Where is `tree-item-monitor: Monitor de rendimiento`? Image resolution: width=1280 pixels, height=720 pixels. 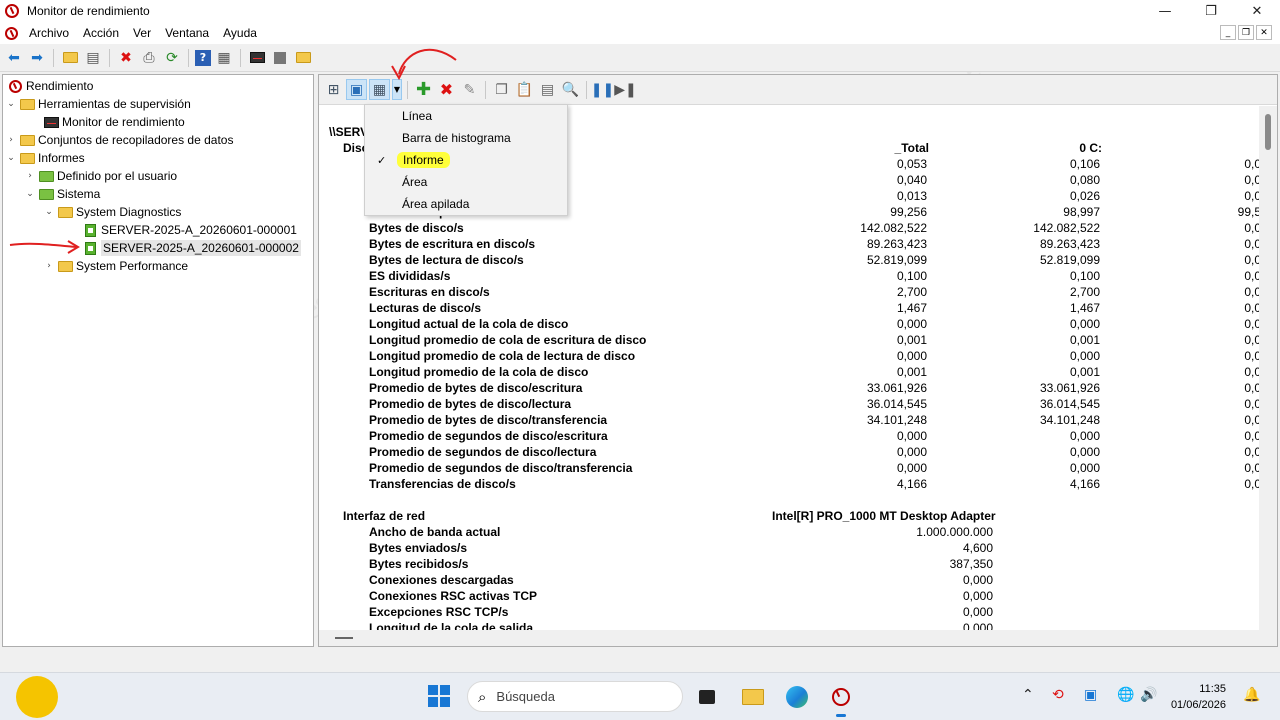 tree-item-monitor: Monitor de rendimiento is located at coordinates (113, 122).